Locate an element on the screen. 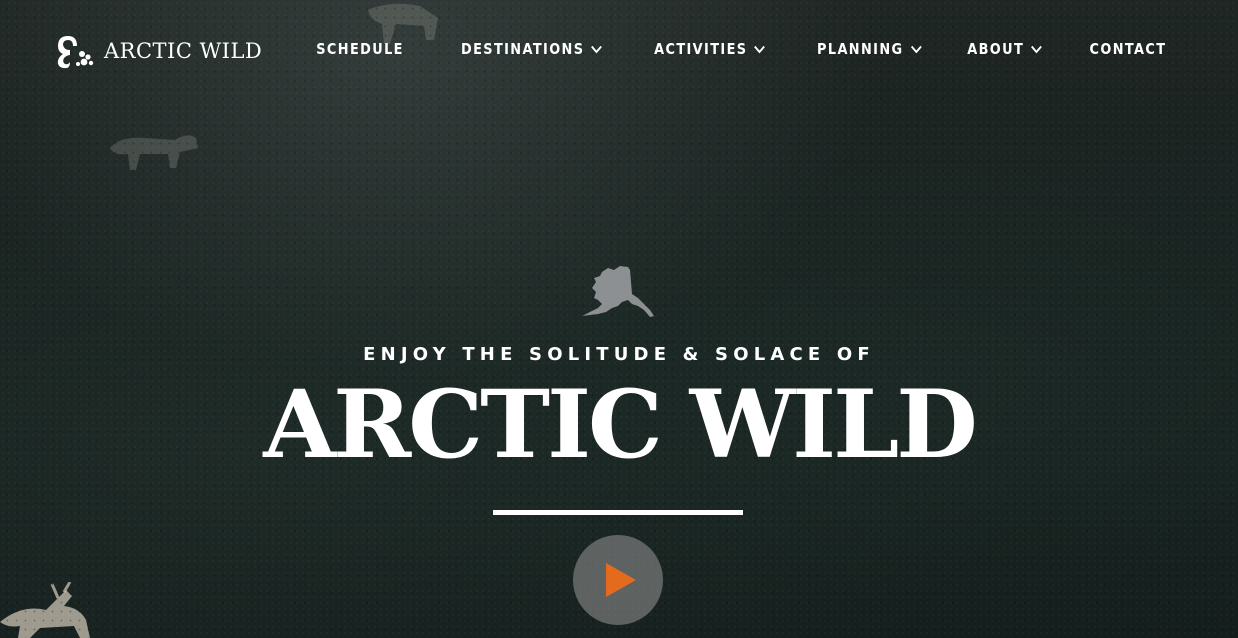 This screenshot has width=1238, height=638. hero-title: ARCTIC WILD is located at coordinates (620, 425).